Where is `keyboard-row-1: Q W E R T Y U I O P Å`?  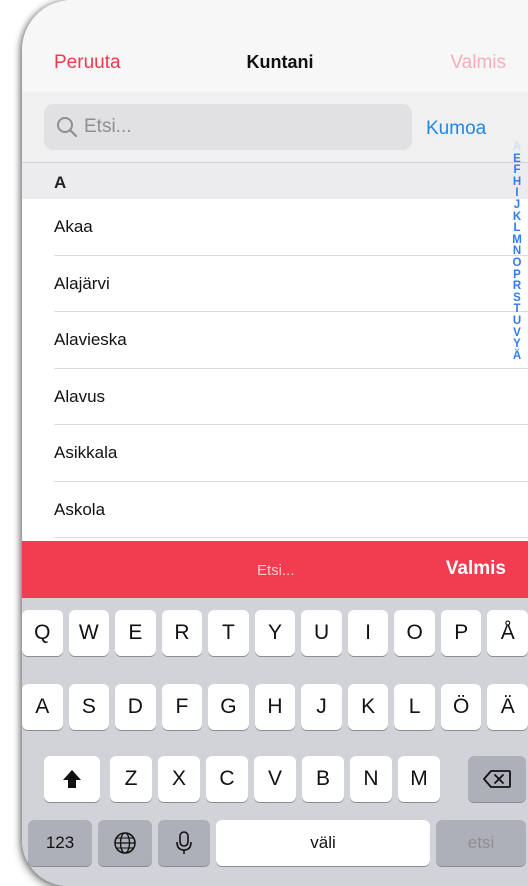 keyboard-row-1: Q W E R T Y U I O P Å is located at coordinates (275, 633).